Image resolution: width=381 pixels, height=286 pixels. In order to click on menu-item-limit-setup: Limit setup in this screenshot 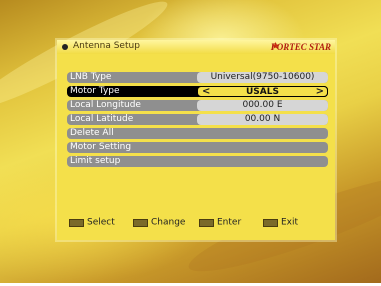, I will do `click(197, 161)`.